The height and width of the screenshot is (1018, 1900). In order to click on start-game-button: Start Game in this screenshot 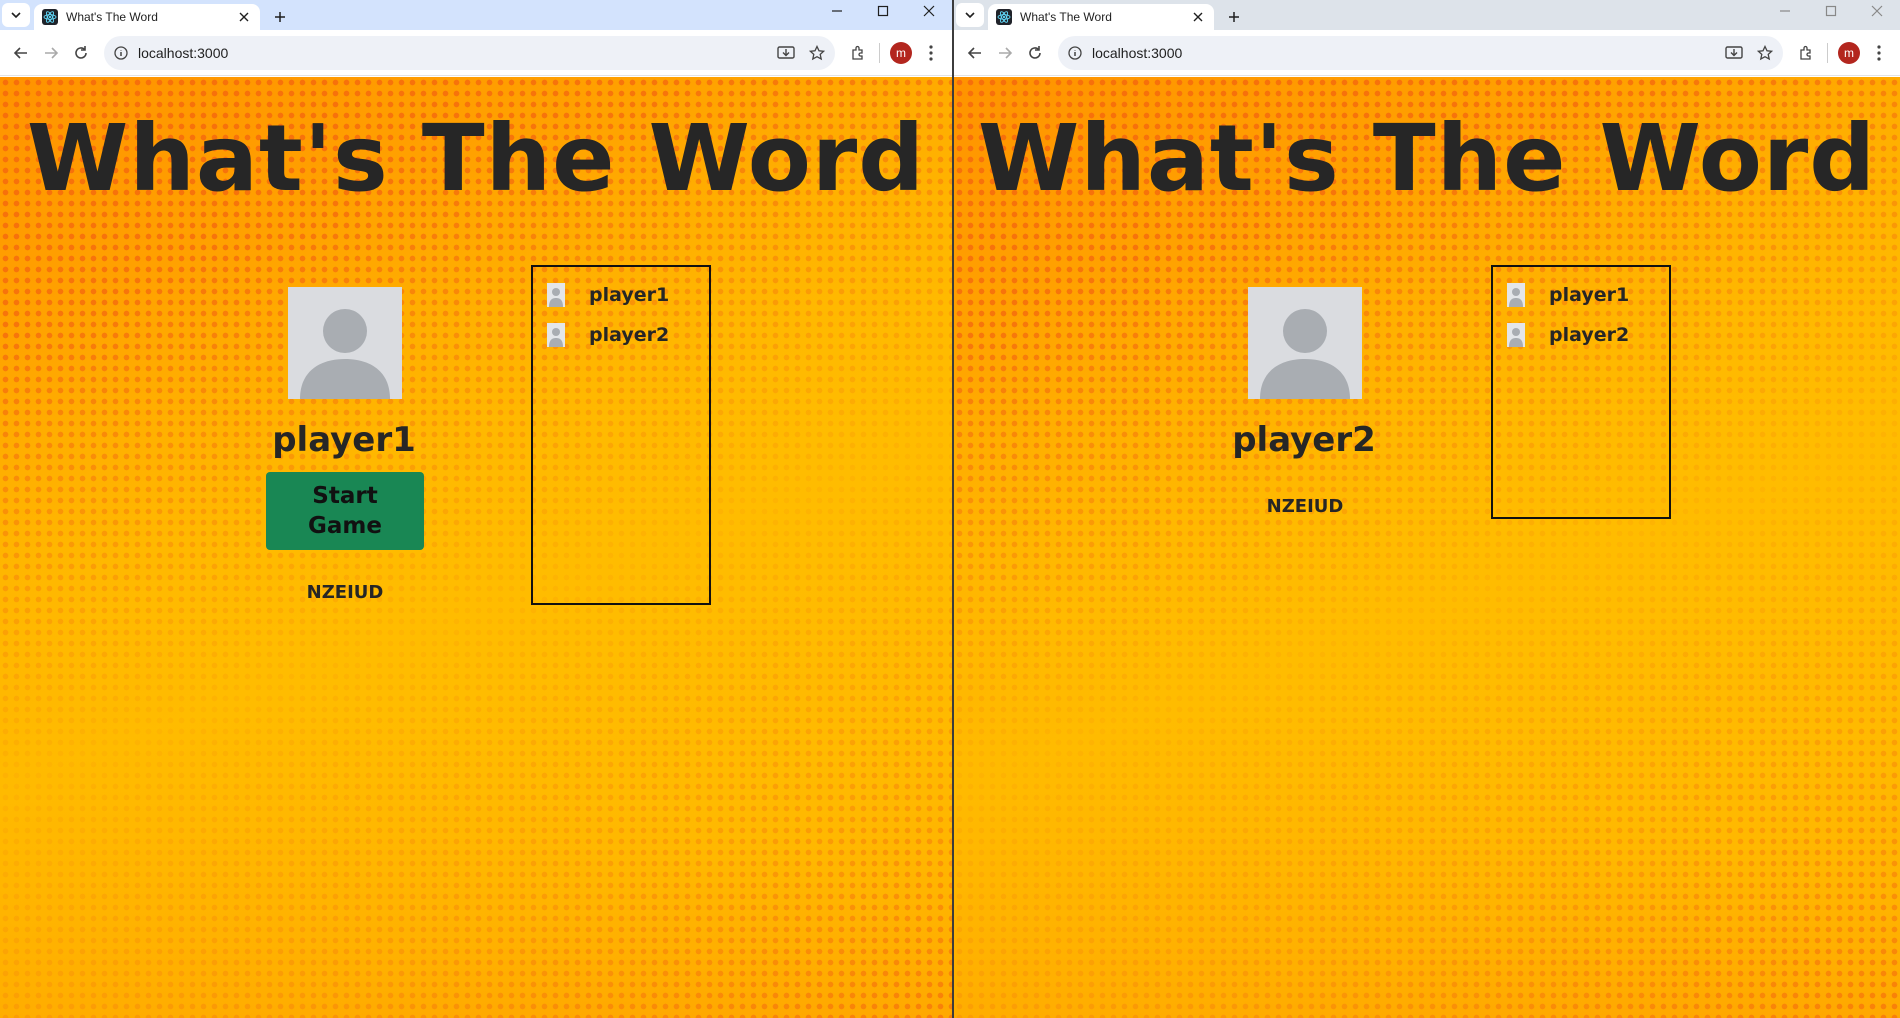, I will do `click(345, 511)`.